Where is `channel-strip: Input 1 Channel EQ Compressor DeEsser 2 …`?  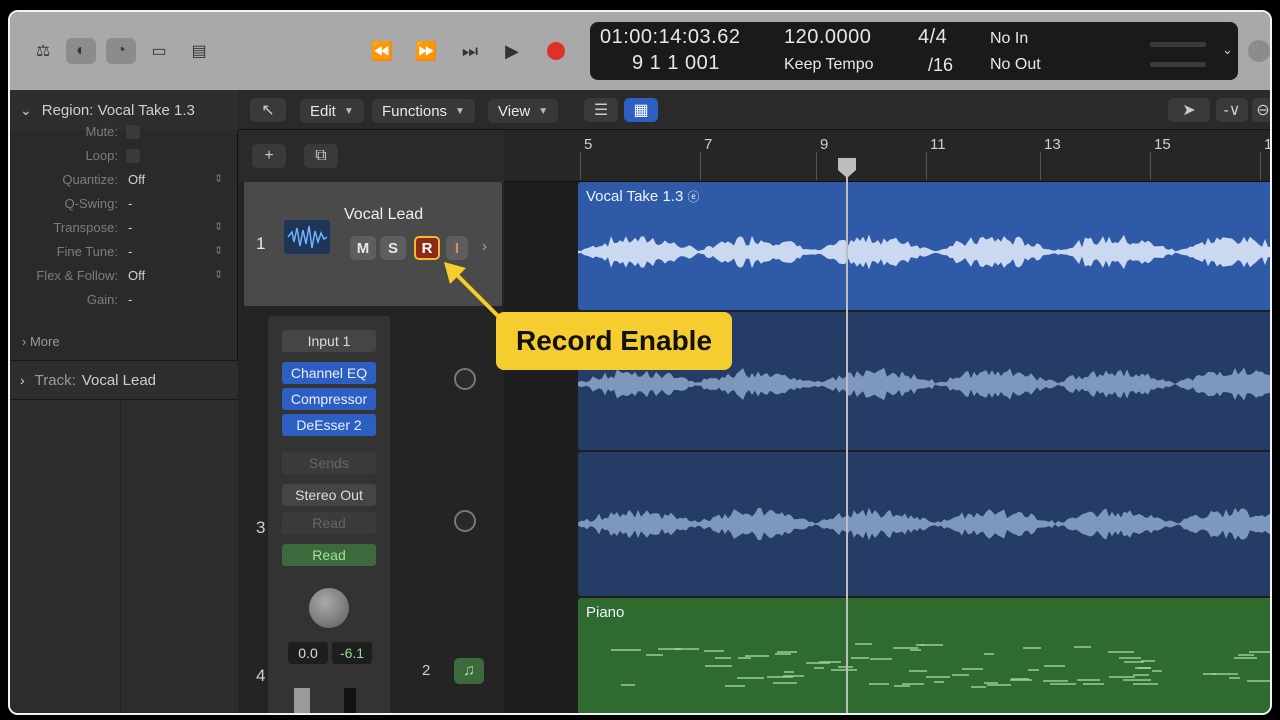 channel-strip: Input 1 Channel EQ Compressor DeEsser 2 … is located at coordinates (329, 514).